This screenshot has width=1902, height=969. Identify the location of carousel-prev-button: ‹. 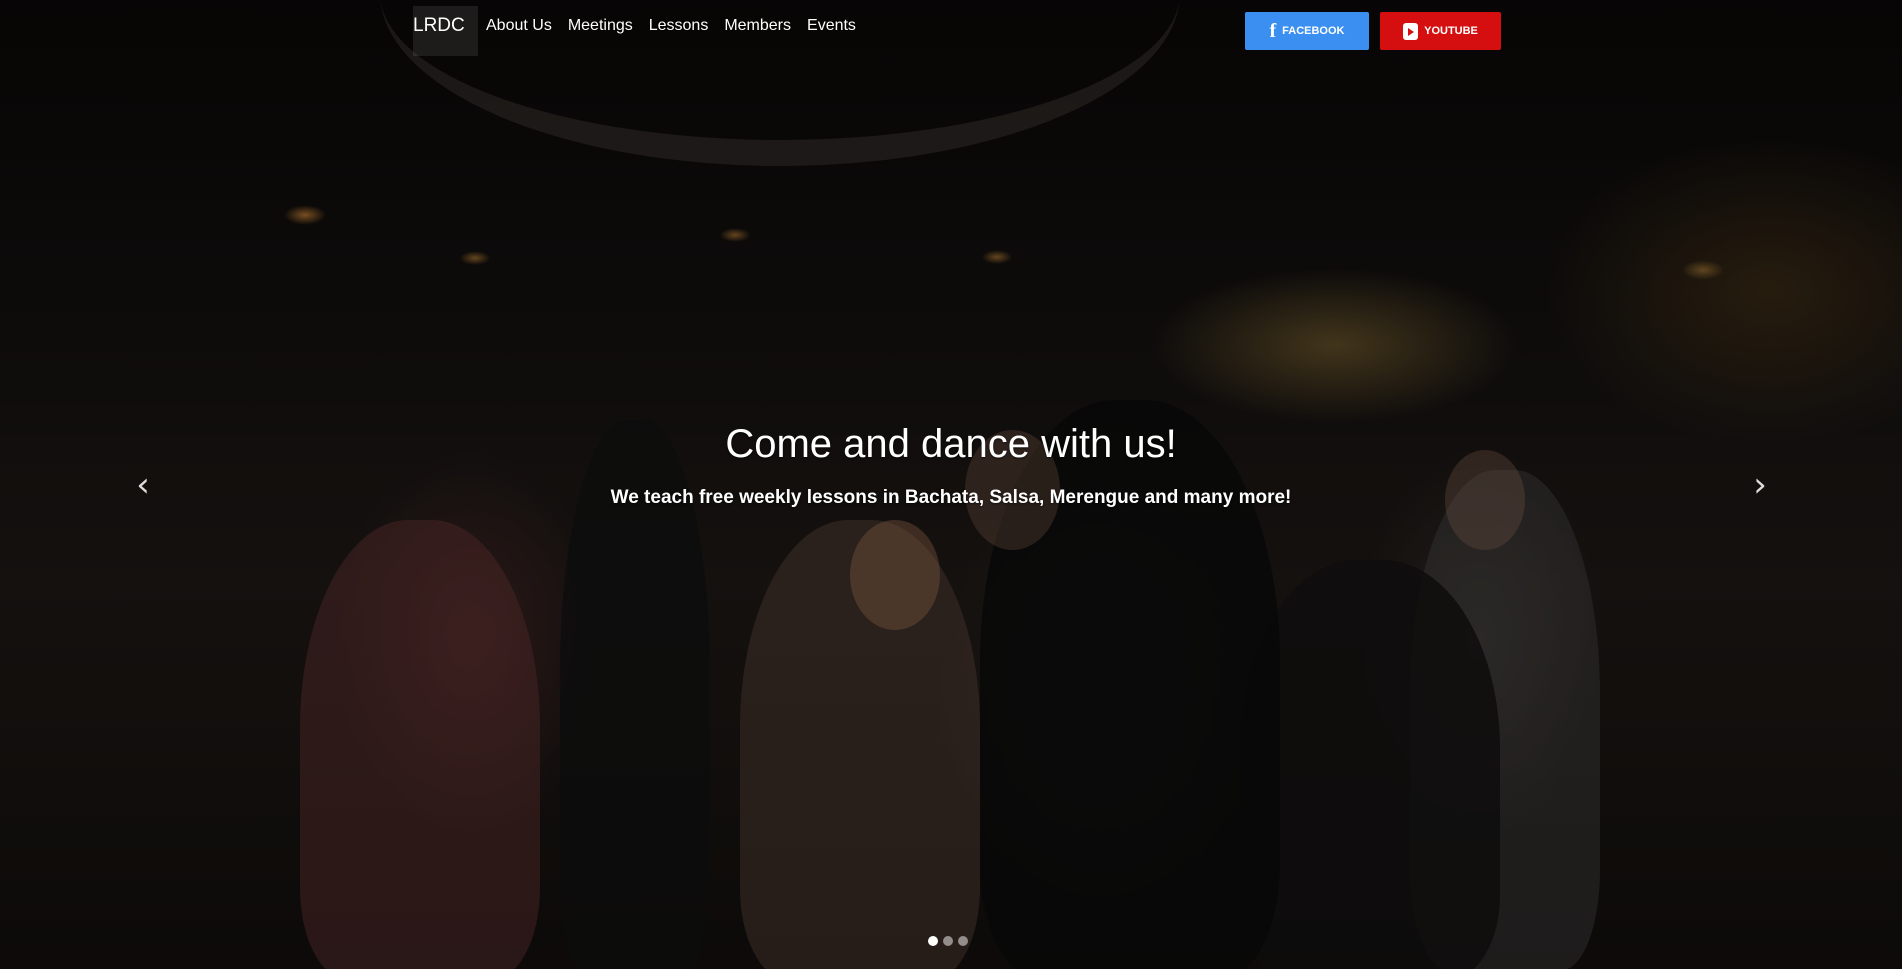
(143, 485).